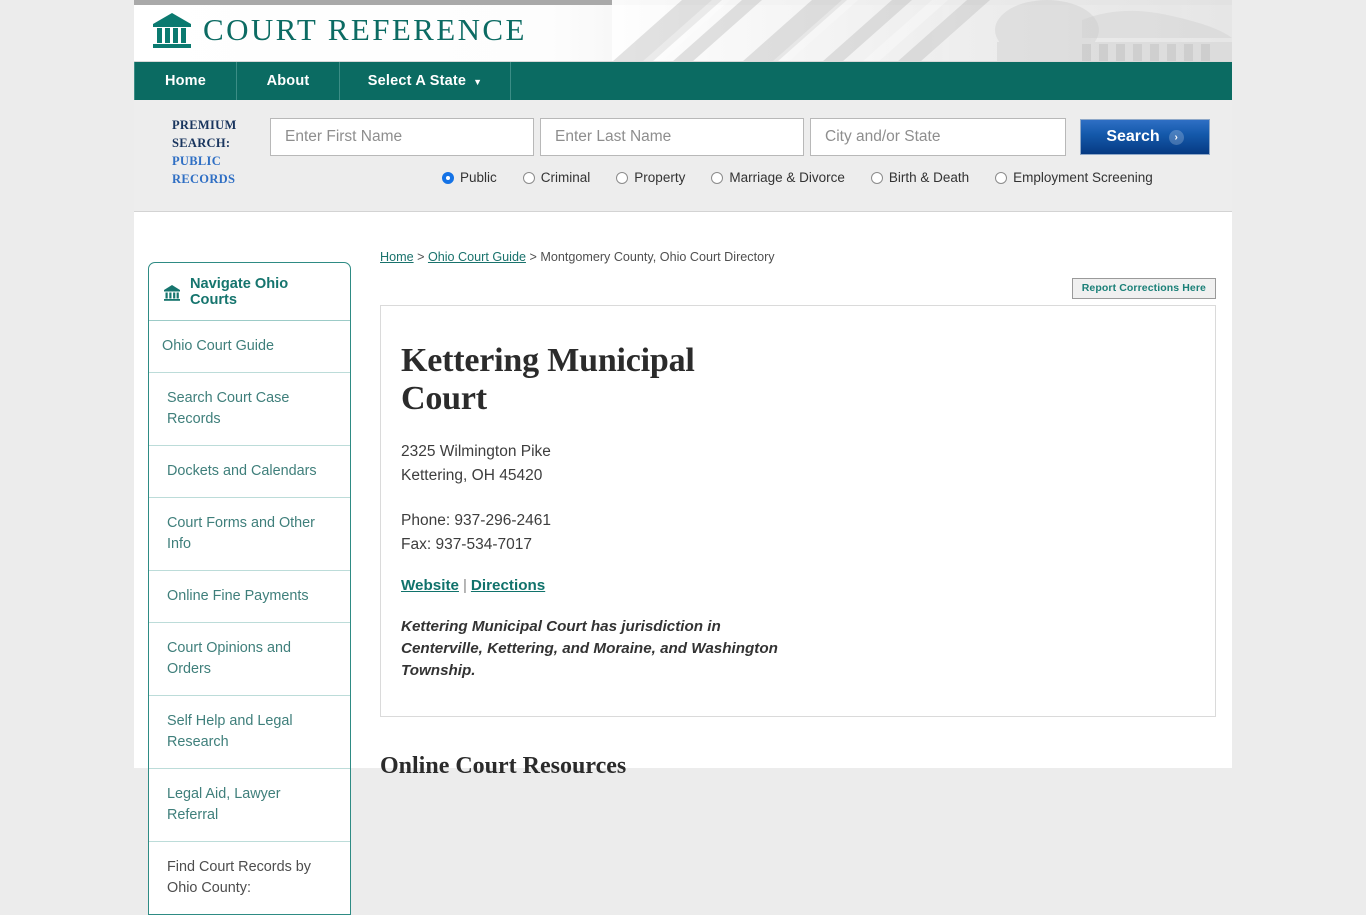 This screenshot has width=1366, height=915. What do you see at coordinates (792, 464) in the screenshot?
I see `court-address: 2325 Wilmington Pike Kettering, OH 45420` at bounding box center [792, 464].